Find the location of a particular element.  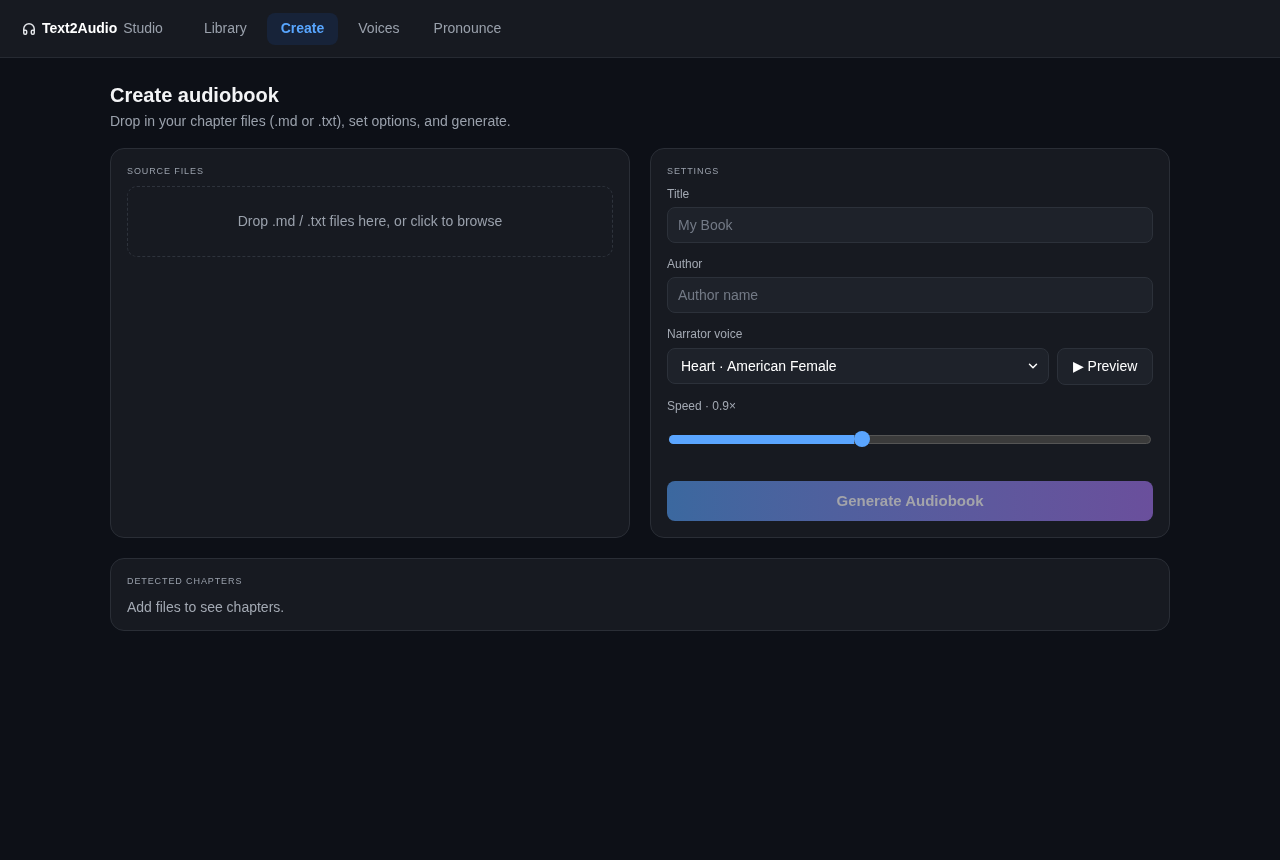

preview-button: ▶ Preview is located at coordinates (1105, 366).